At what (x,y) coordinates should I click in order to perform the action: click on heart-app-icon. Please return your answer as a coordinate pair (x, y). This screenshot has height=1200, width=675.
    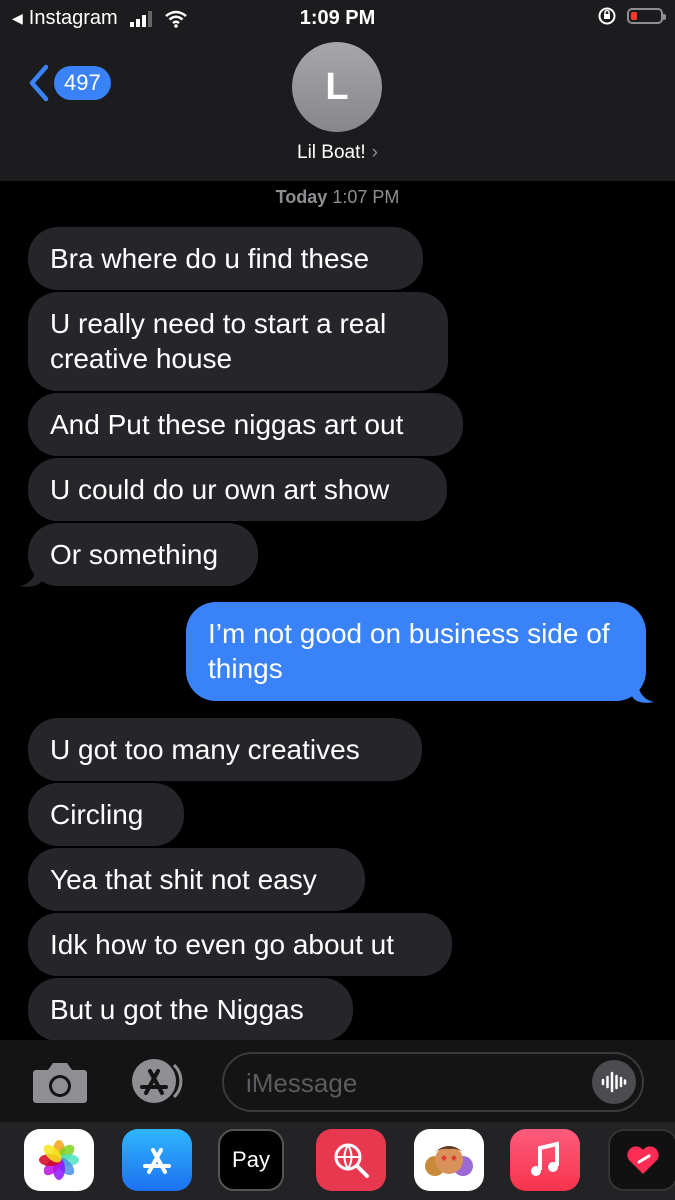
    Looking at the image, I should click on (641, 1160).